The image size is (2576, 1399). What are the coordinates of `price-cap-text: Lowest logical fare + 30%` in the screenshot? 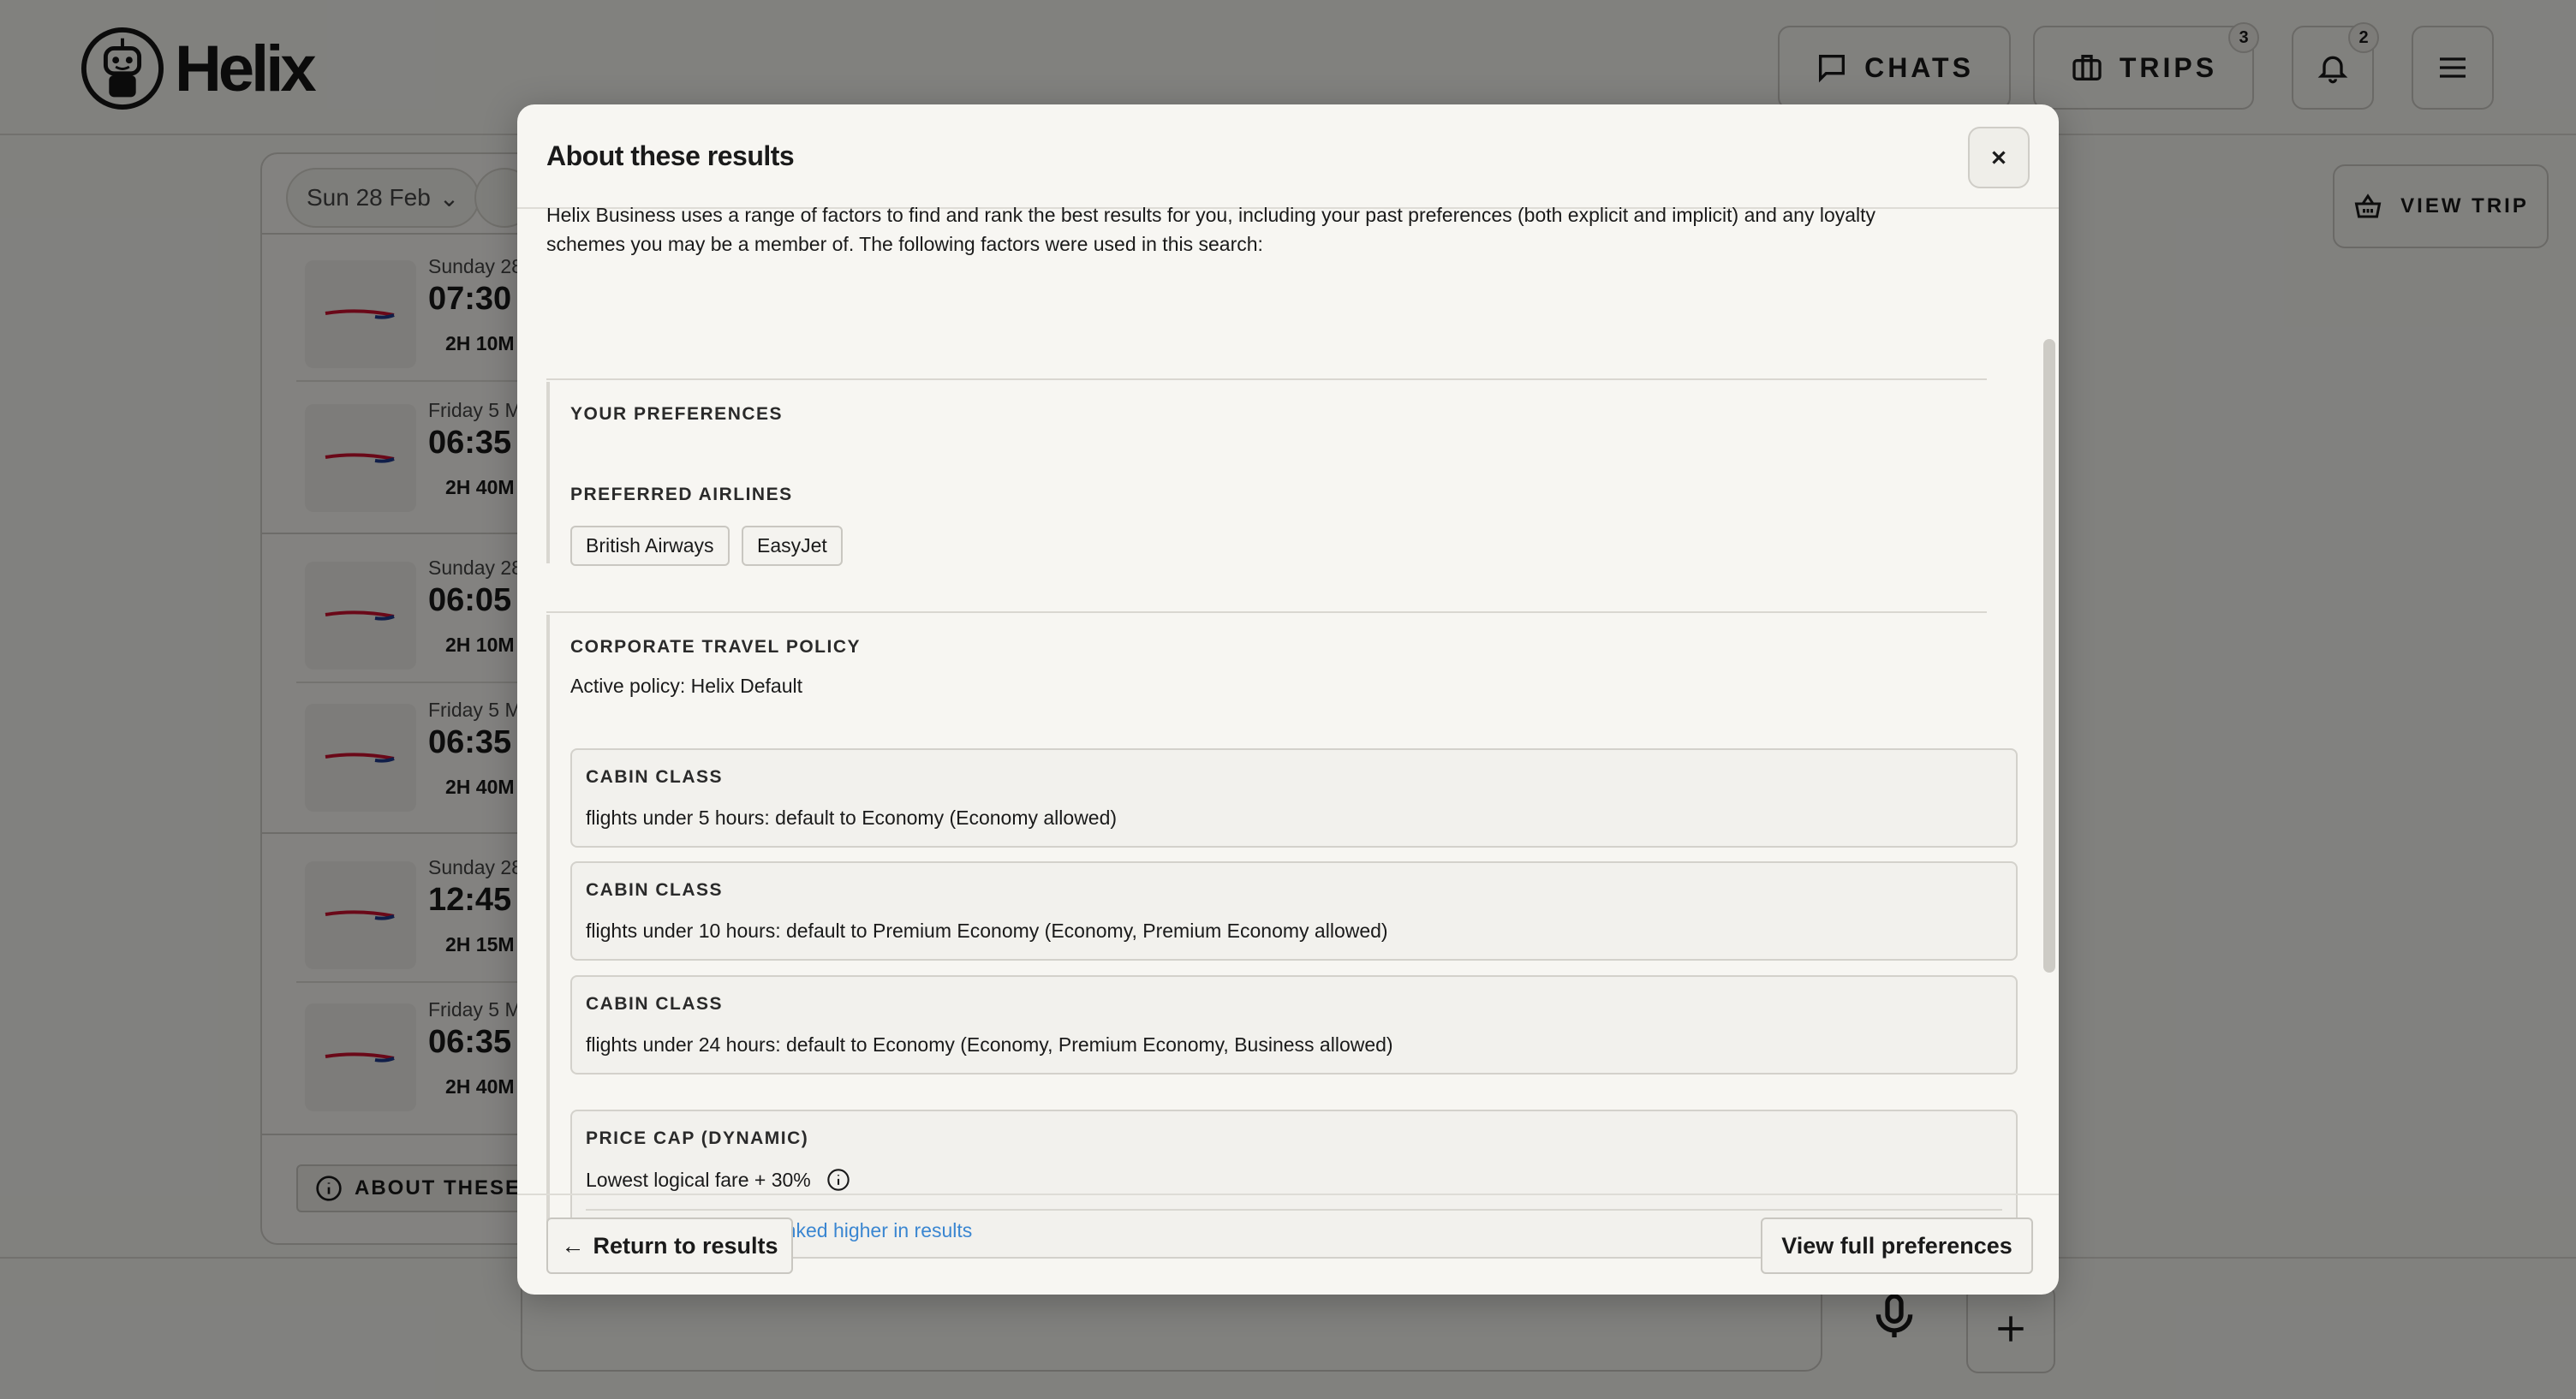 It's located at (698, 1179).